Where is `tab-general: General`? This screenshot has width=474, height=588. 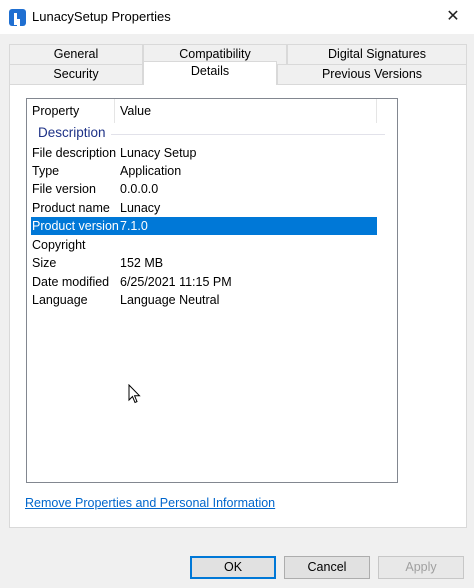
tab-general: General is located at coordinates (76, 54).